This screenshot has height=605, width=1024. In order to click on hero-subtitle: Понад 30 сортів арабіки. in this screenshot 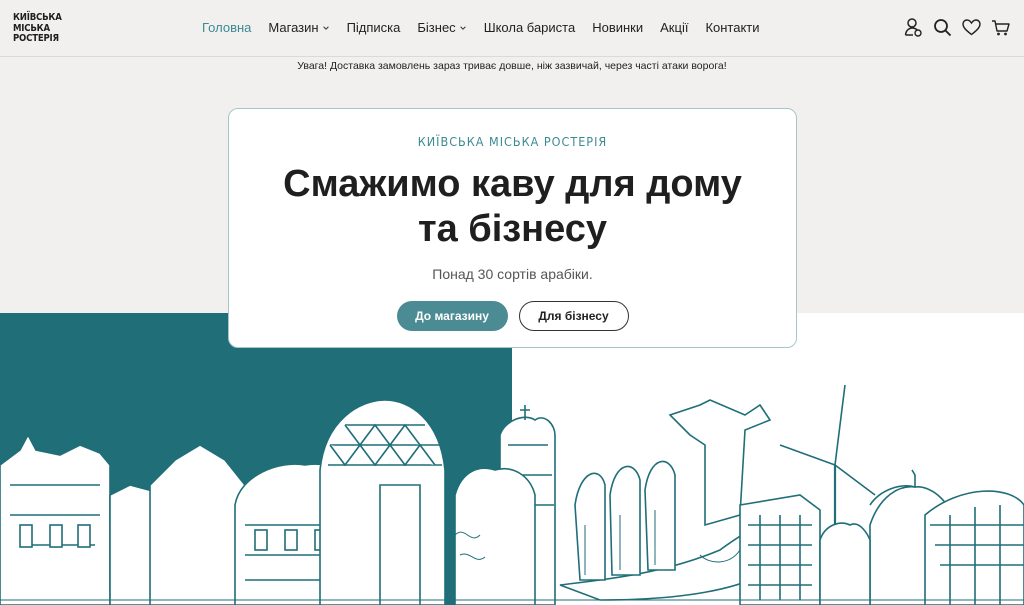, I will do `click(512, 274)`.